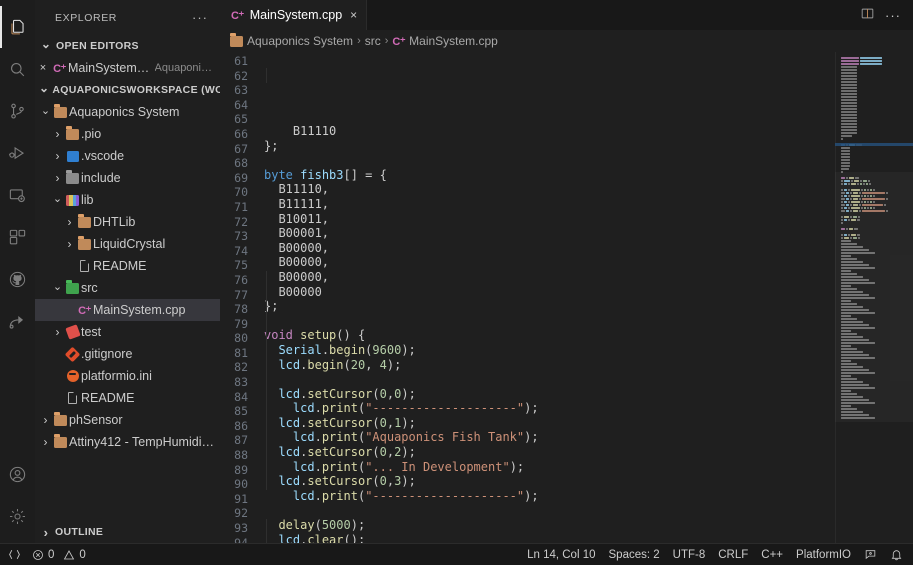  Describe the element at coordinates (893, 15) in the screenshot. I see `editor-more-actions-icon: ···` at that location.